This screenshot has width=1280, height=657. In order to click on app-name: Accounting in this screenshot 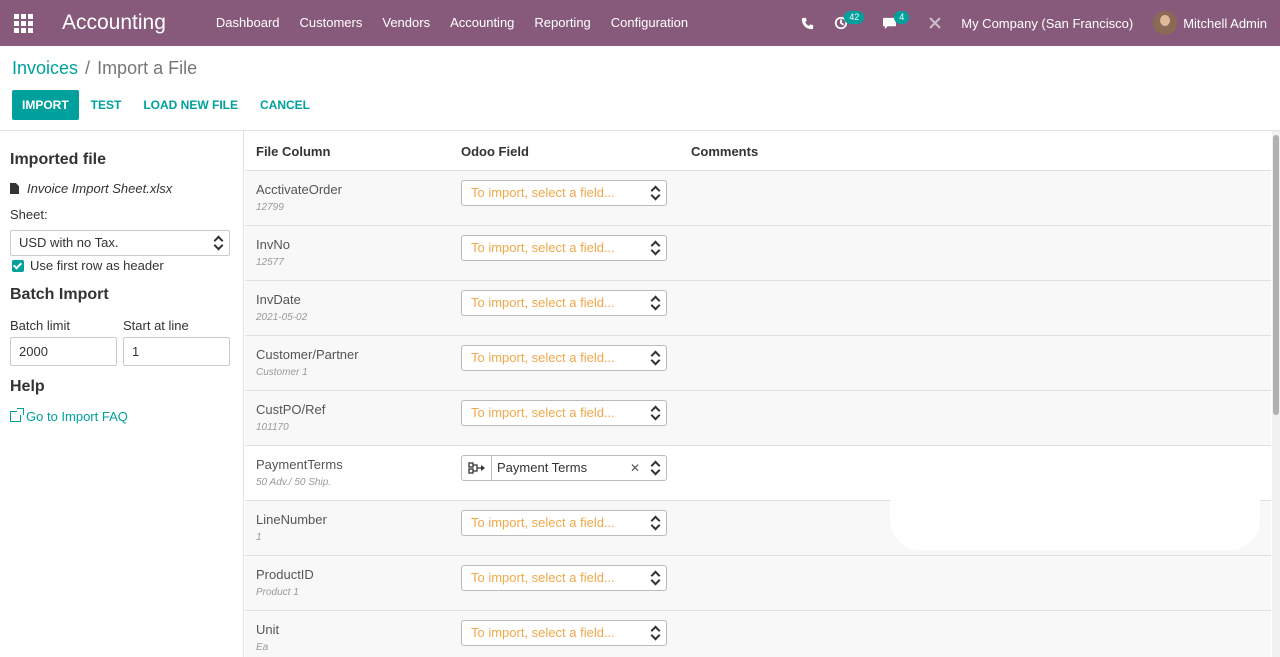, I will do `click(114, 23)`.